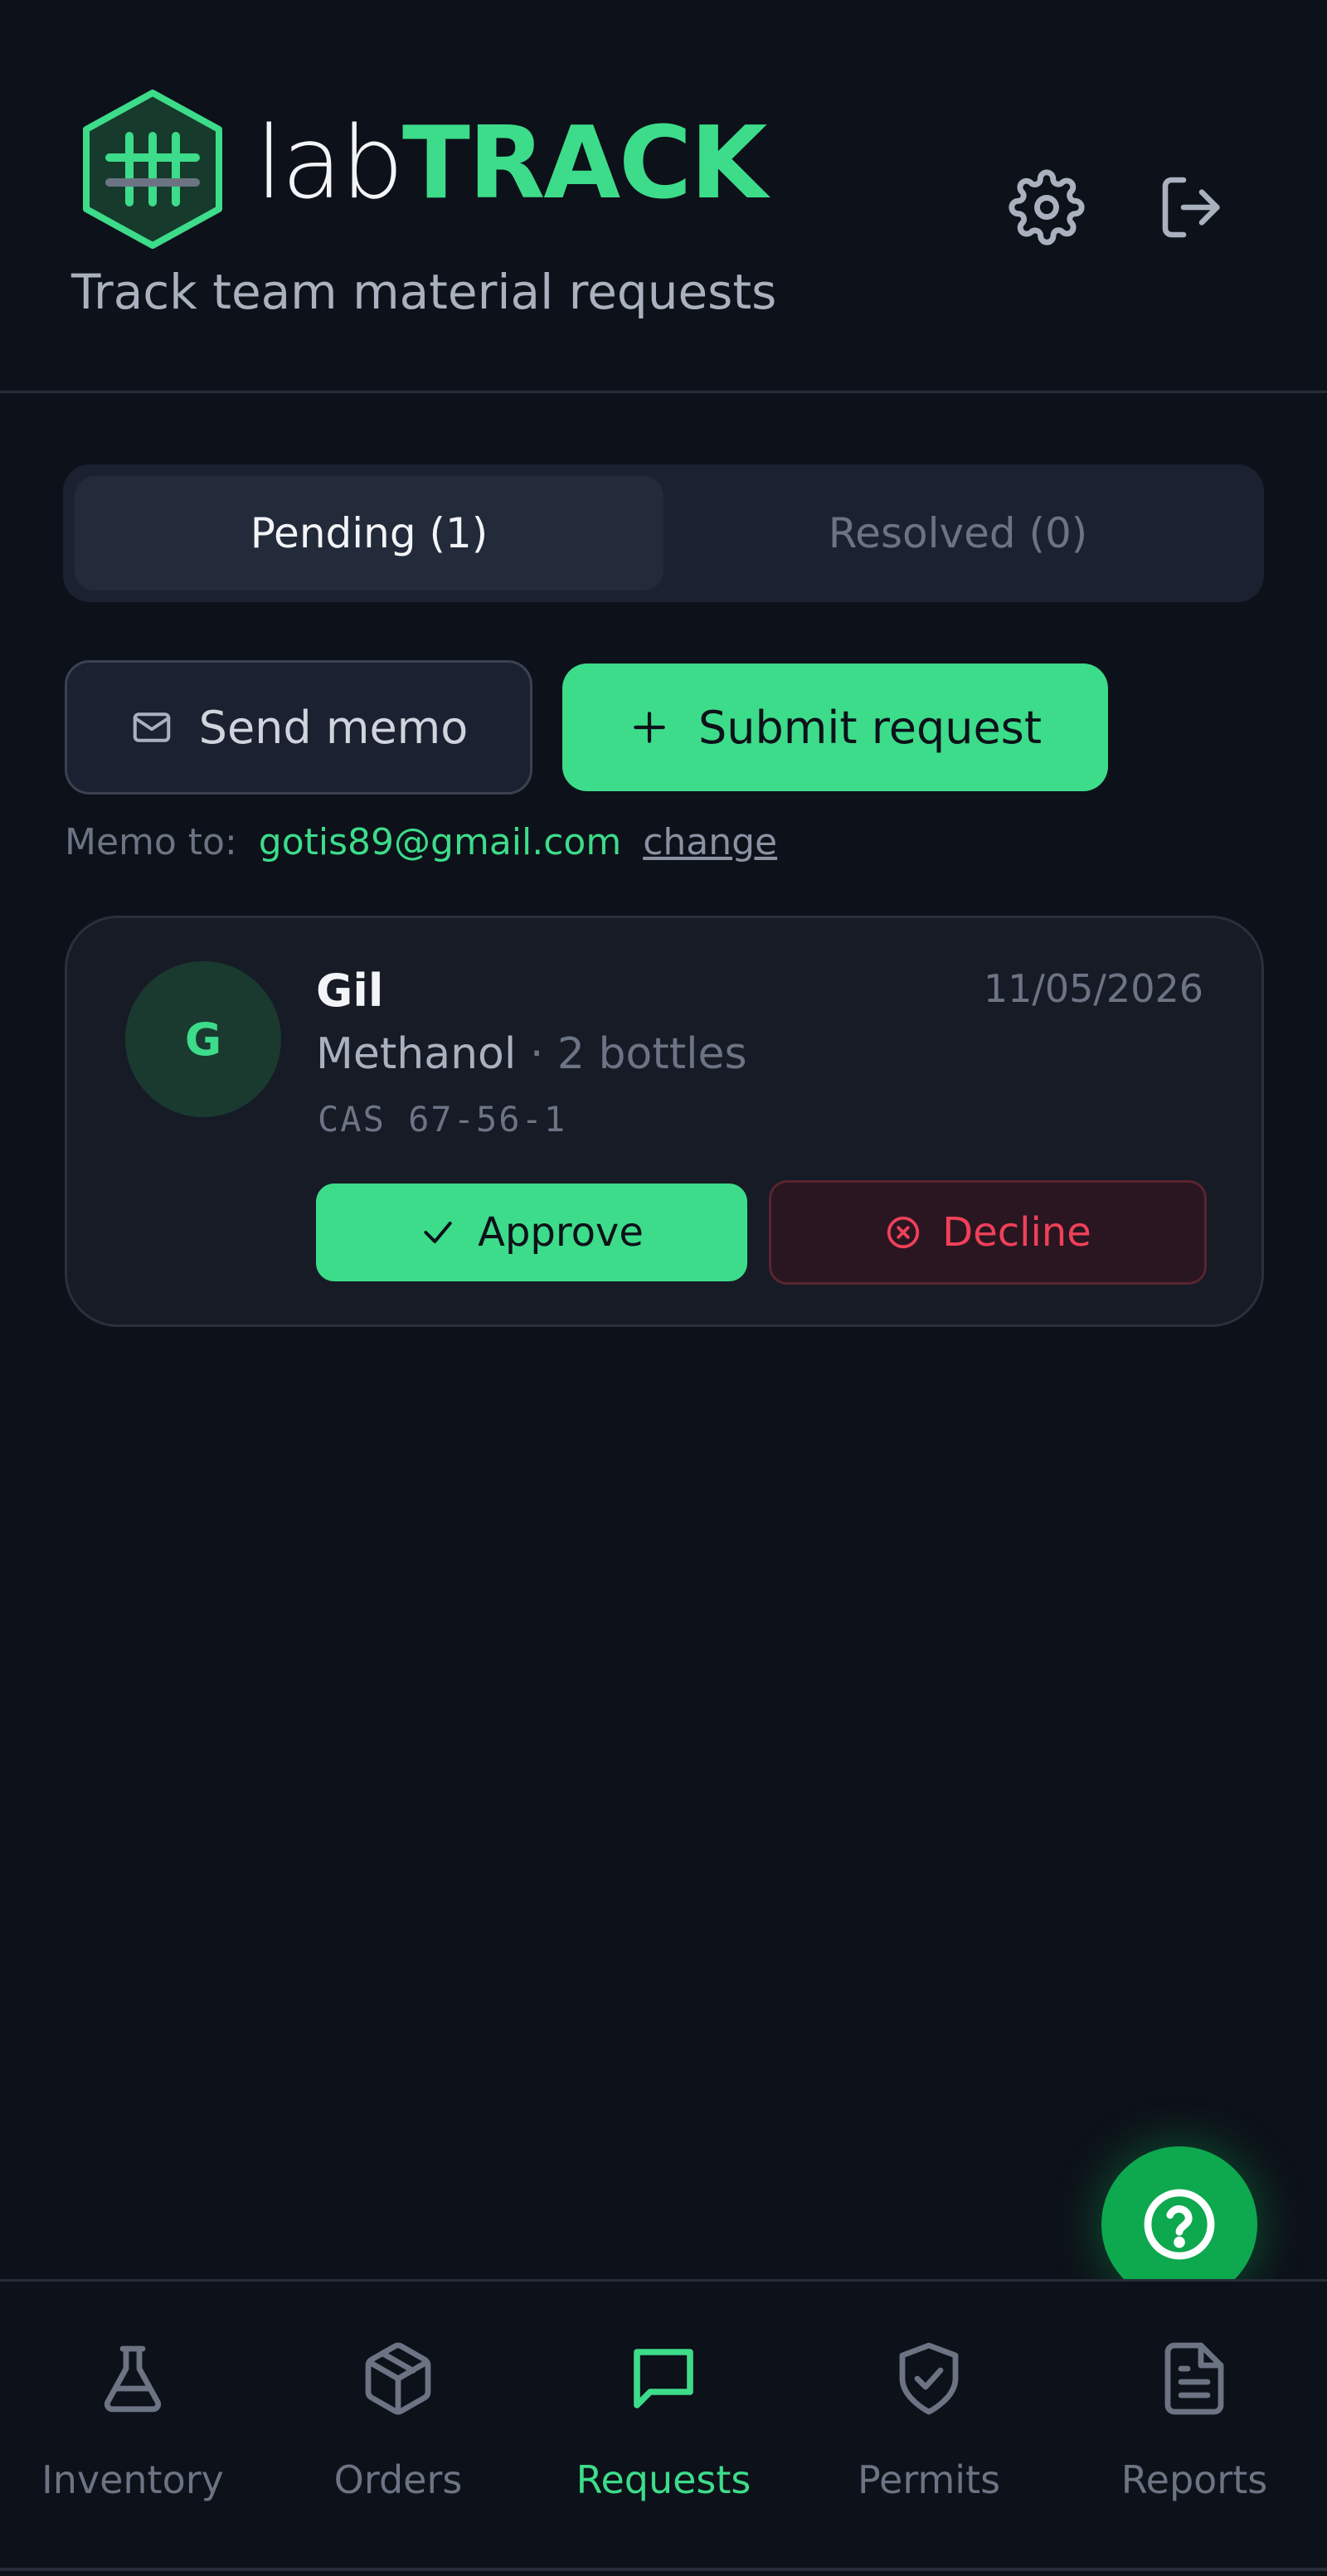 This screenshot has height=2576, width=1327. I want to click on tagline: Track team material requests, so click(424, 292).